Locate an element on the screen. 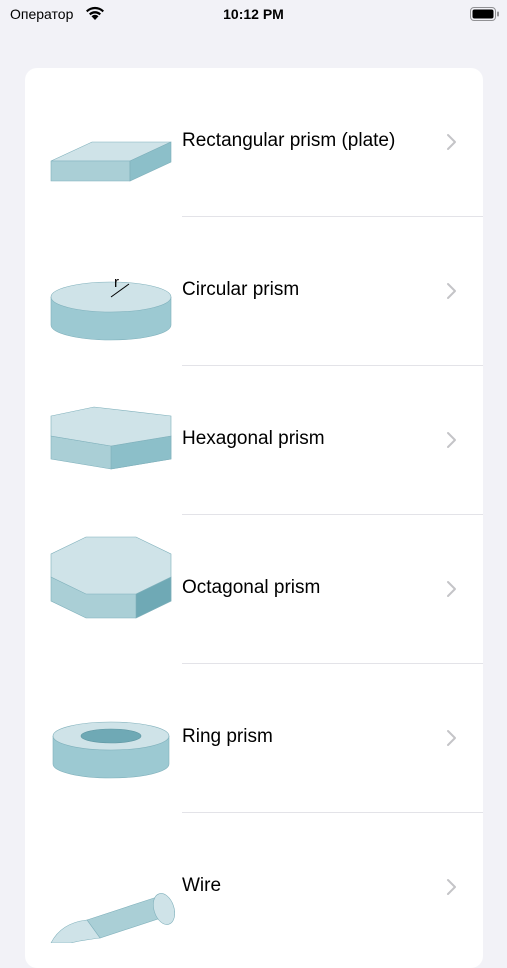 This screenshot has width=507, height=968. battery-icon is located at coordinates (485, 16).